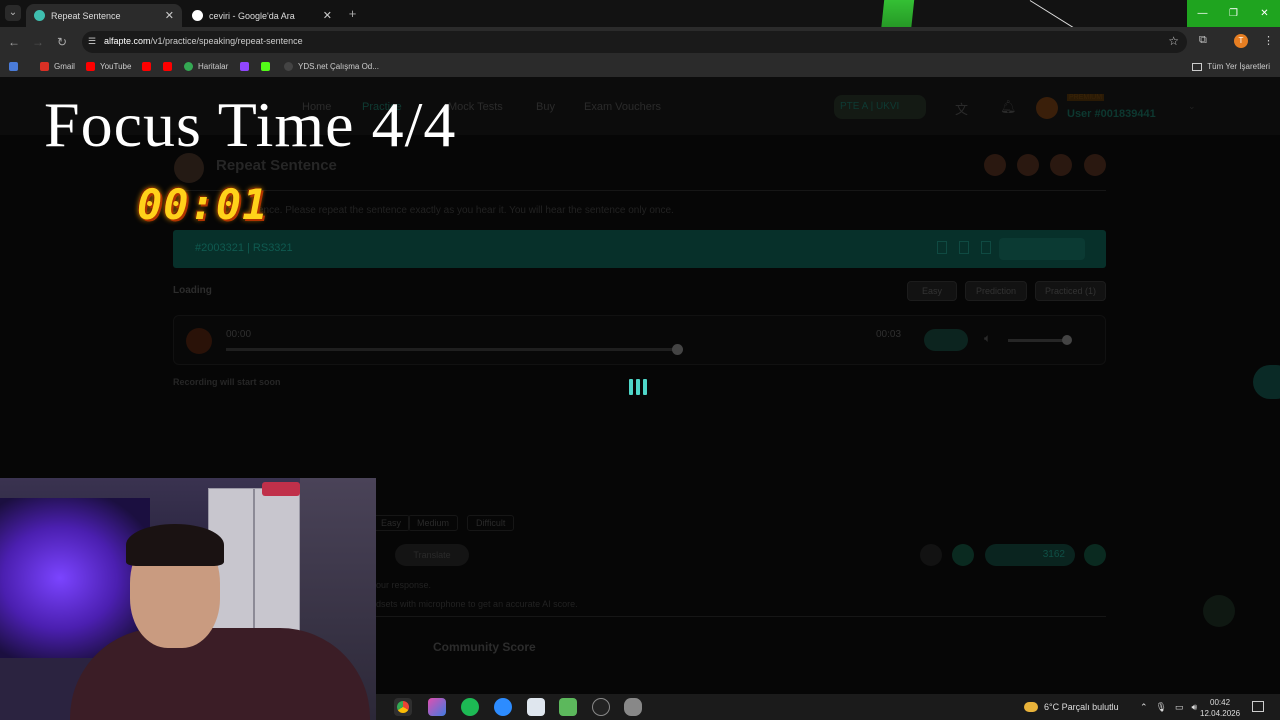 The image size is (1280, 720). I want to click on weather-widget: 6°C Parçalı bulutlu, so click(1071, 707).